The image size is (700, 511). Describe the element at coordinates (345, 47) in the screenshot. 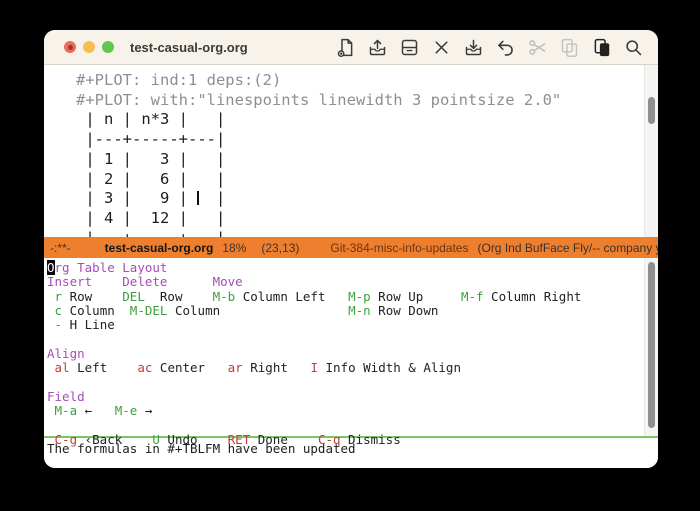

I see `new-file-icon` at that location.